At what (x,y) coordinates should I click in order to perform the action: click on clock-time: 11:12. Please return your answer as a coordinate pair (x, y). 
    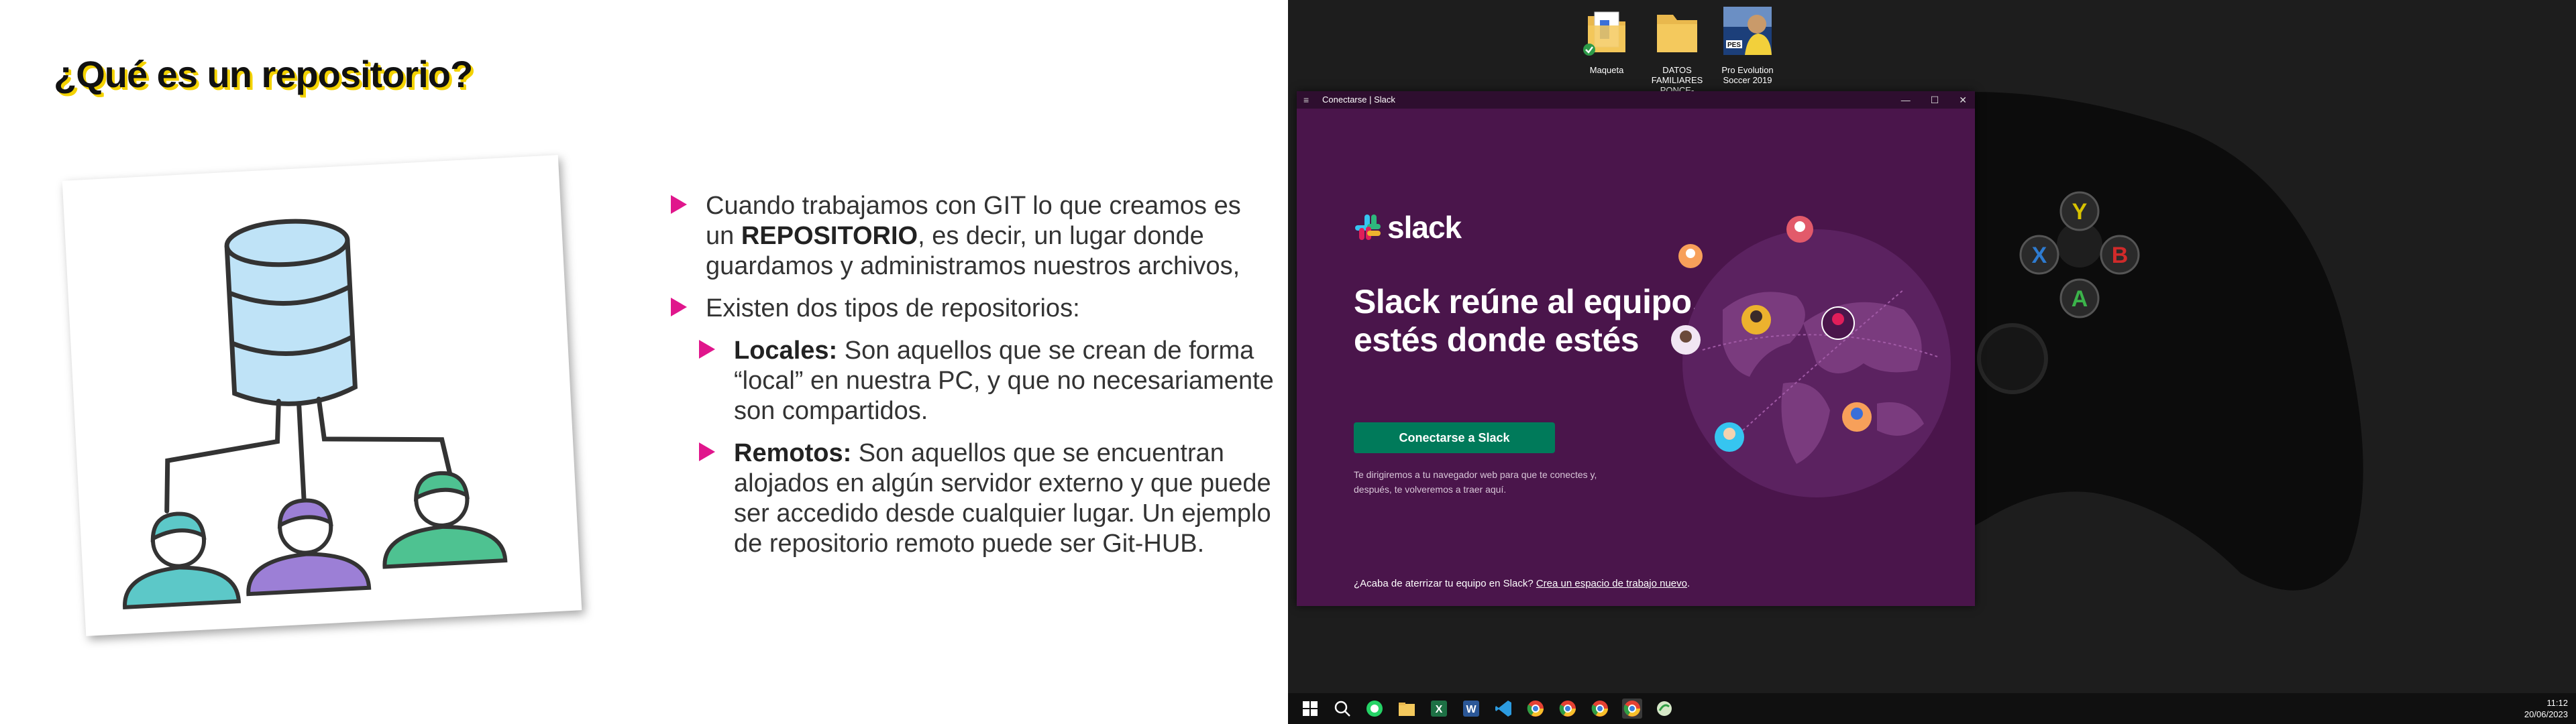
    Looking at the image, I should click on (2557, 703).